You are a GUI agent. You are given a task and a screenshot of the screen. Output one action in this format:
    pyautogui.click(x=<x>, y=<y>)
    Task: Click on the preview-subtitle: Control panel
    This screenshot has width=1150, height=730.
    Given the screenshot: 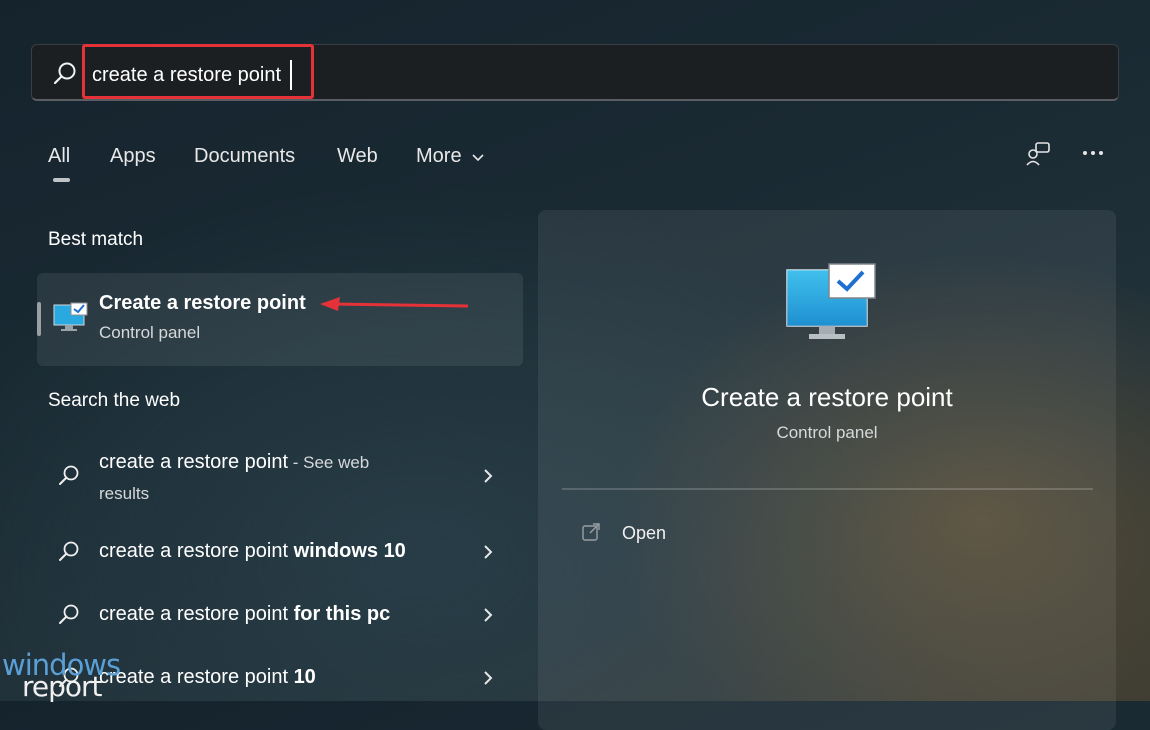 What is the action you would take?
    pyautogui.click(x=827, y=432)
    